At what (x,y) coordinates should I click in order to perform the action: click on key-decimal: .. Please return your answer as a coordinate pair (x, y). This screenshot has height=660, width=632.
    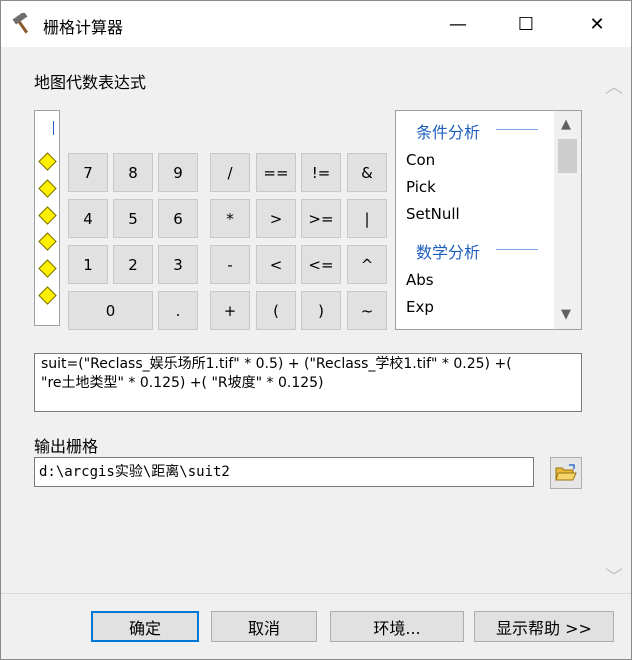
    Looking at the image, I should click on (178, 310).